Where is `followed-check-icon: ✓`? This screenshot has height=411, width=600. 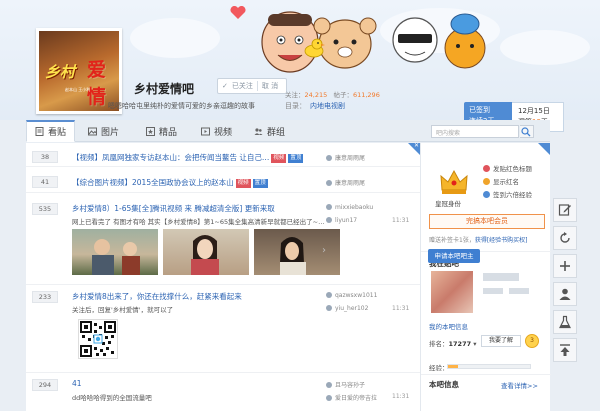
followed-check-icon: ✓ is located at coordinates (225, 86).